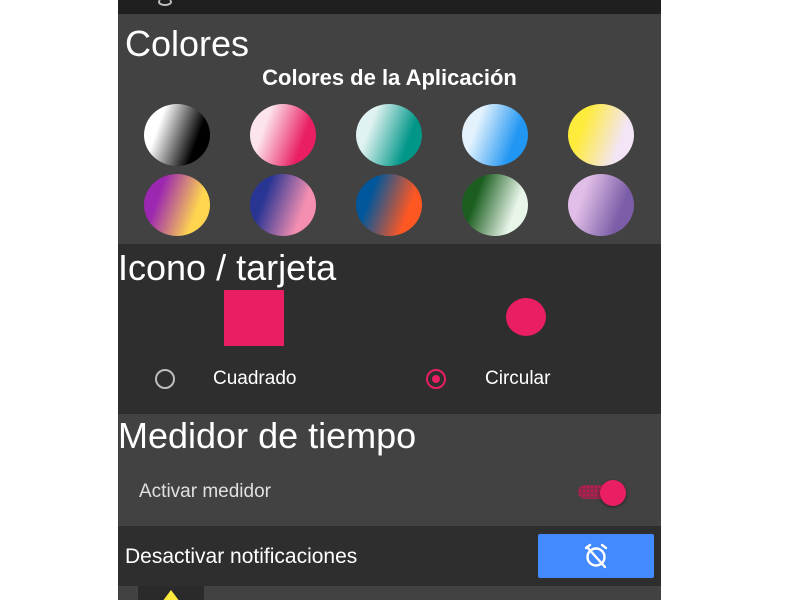 The height and width of the screenshot is (600, 800). What do you see at coordinates (495, 205) in the screenshot?
I see `color-swatch-verde-blanco` at bounding box center [495, 205].